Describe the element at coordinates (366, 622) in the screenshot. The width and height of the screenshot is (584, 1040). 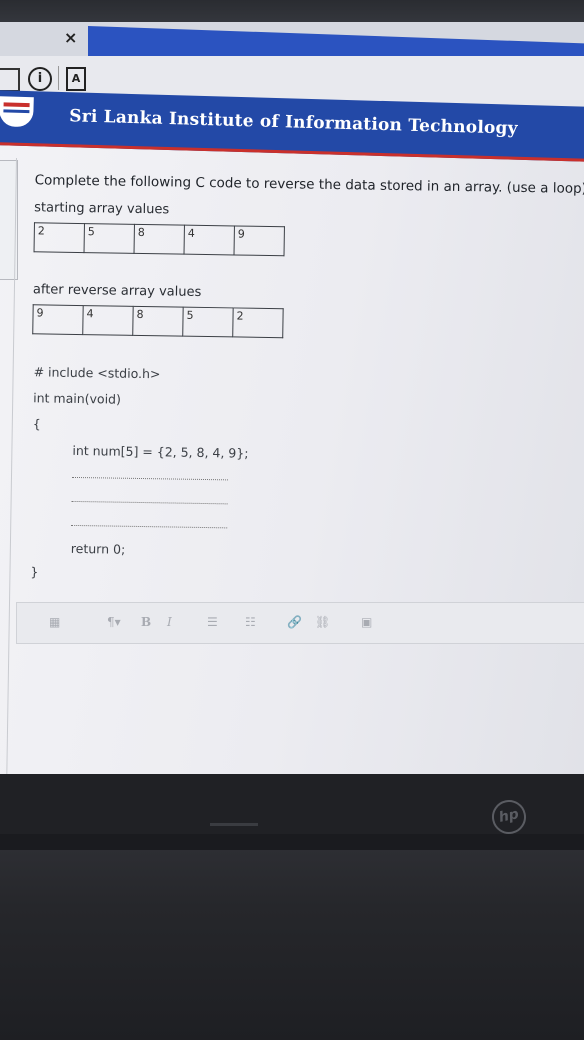
I see `insert-image-icon: ▣` at that location.